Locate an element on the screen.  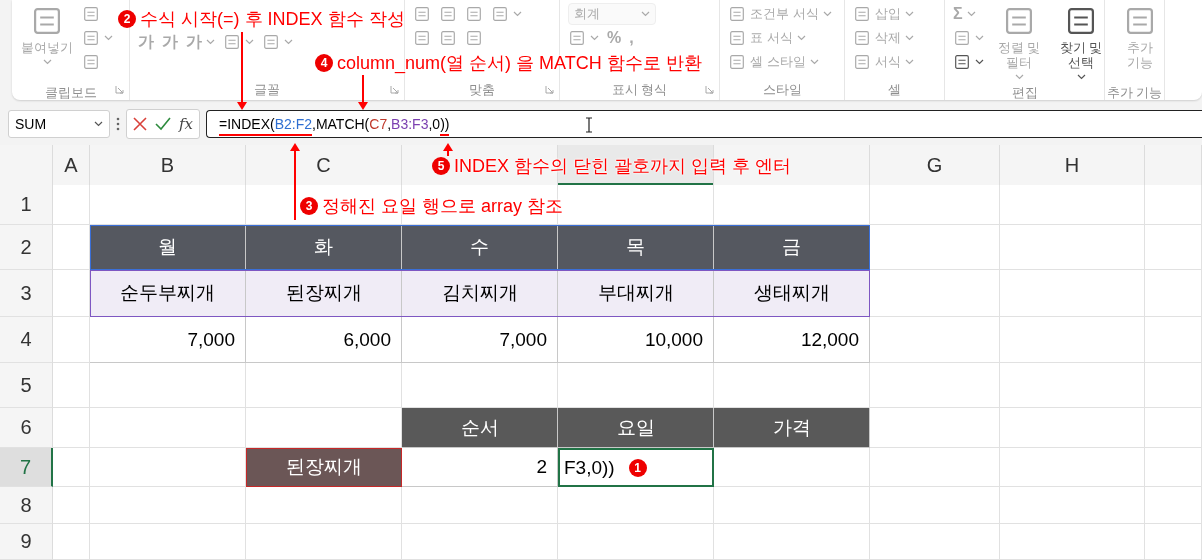
table-cell: 부대찌개 is located at coordinates (636, 293).